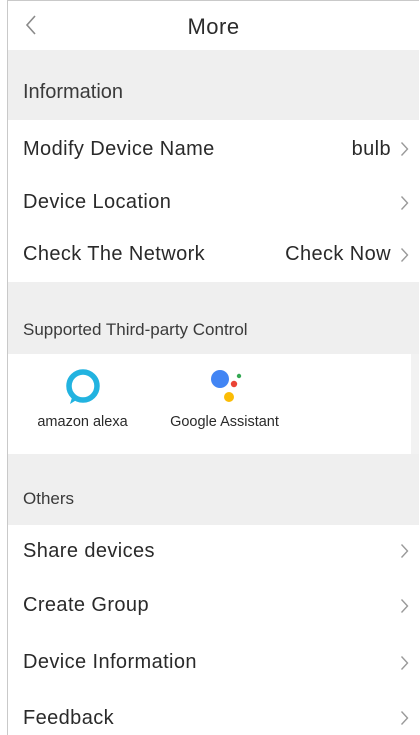  What do you see at coordinates (213, 202) in the screenshot?
I see `row-device-location: Device Location` at bounding box center [213, 202].